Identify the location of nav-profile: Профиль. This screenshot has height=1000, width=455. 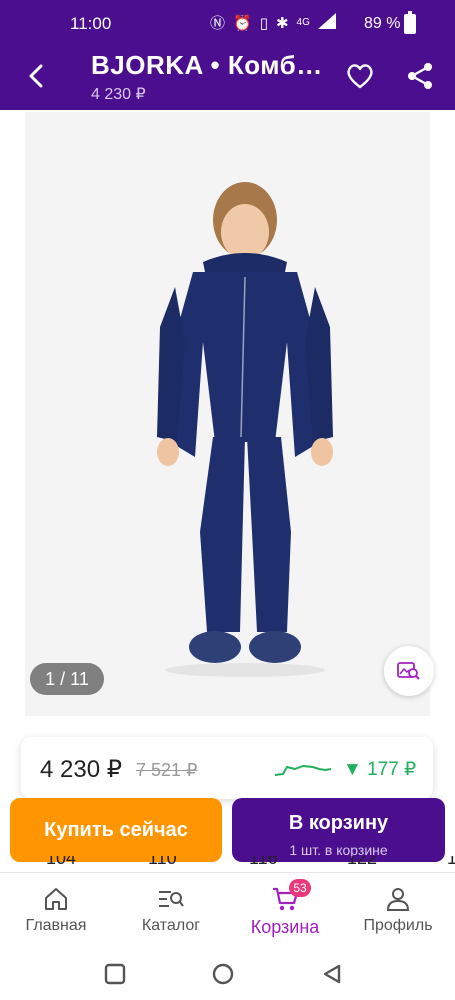
(398, 911).